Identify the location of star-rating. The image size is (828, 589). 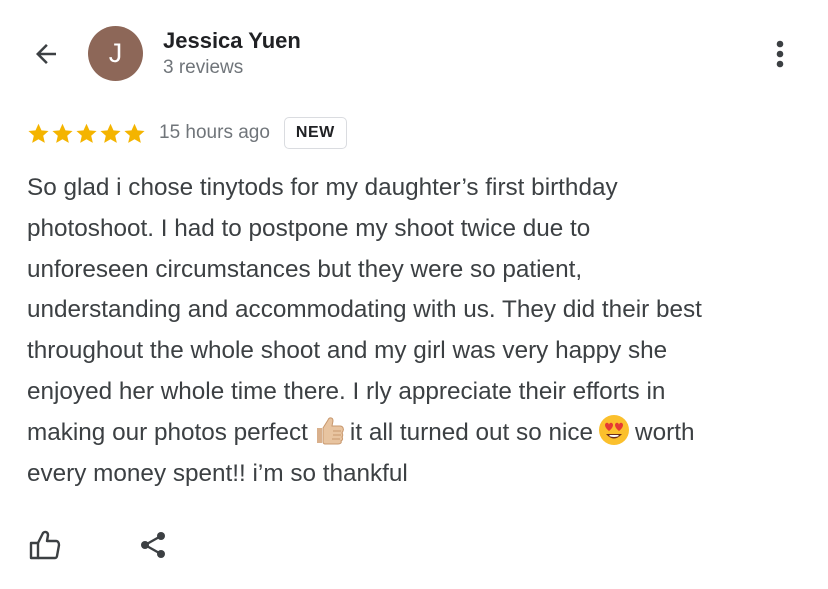
(86, 133).